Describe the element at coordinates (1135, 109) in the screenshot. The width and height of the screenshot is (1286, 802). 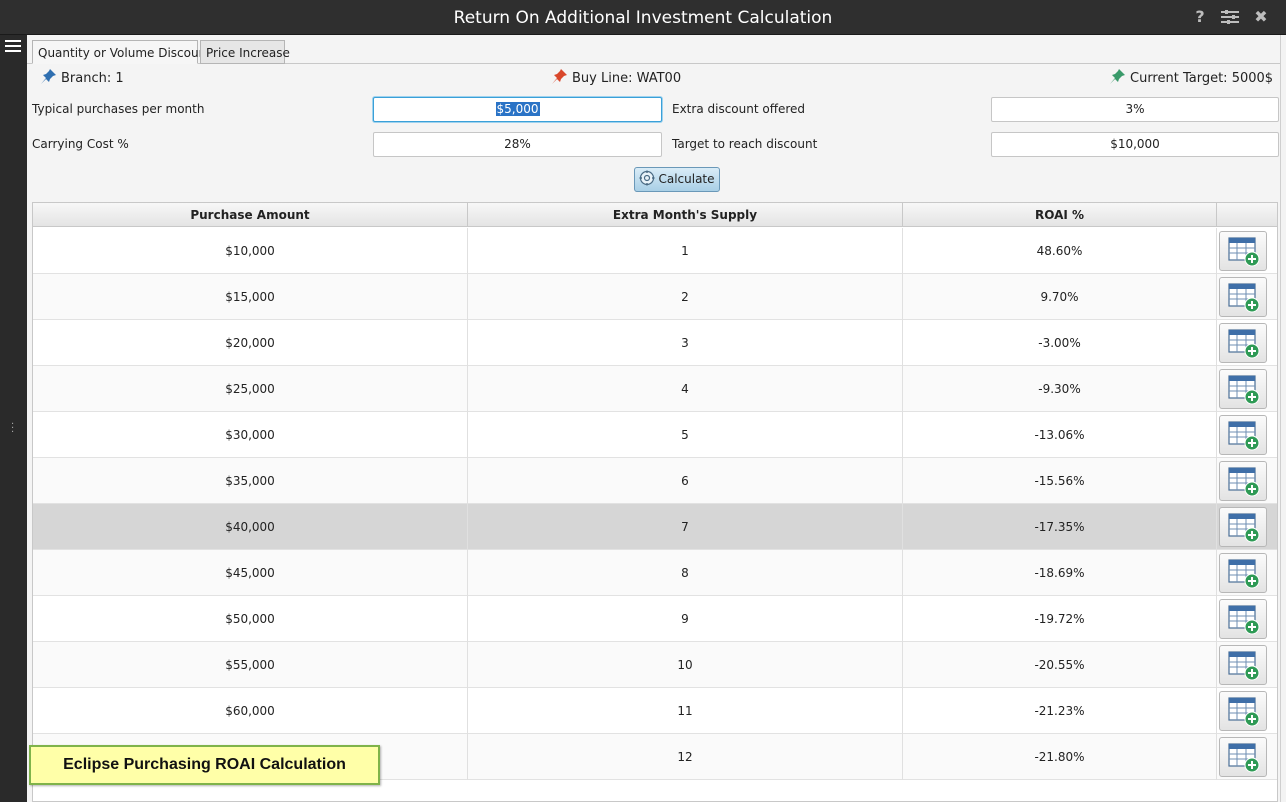
I see `extra-discount-input: 3%` at that location.